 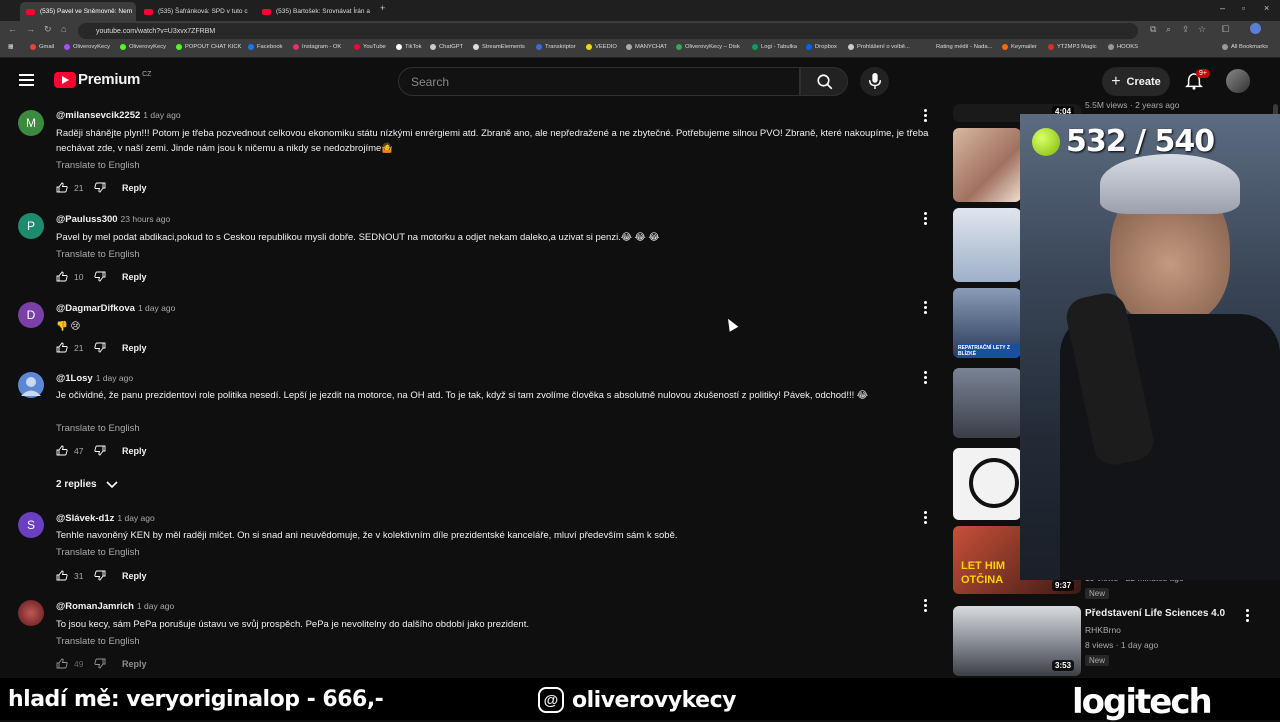 What do you see at coordinates (1155, 613) in the screenshot?
I see `video-title: Představení Life Sciences 4.0` at bounding box center [1155, 613].